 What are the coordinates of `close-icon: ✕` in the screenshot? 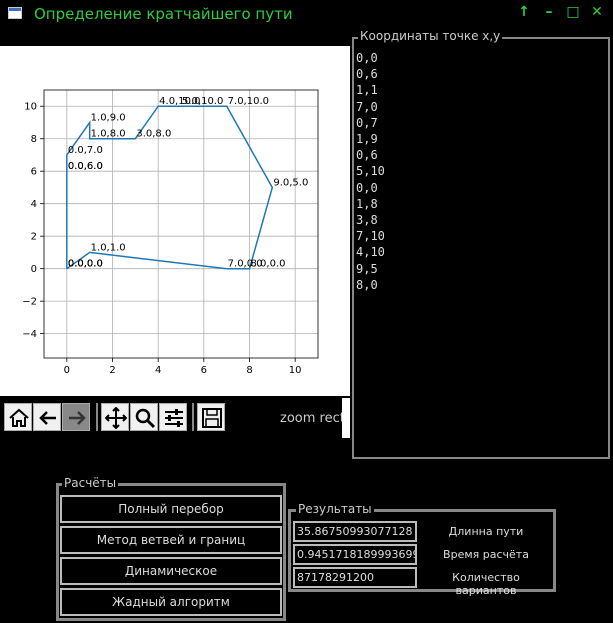 It's located at (597, 12).